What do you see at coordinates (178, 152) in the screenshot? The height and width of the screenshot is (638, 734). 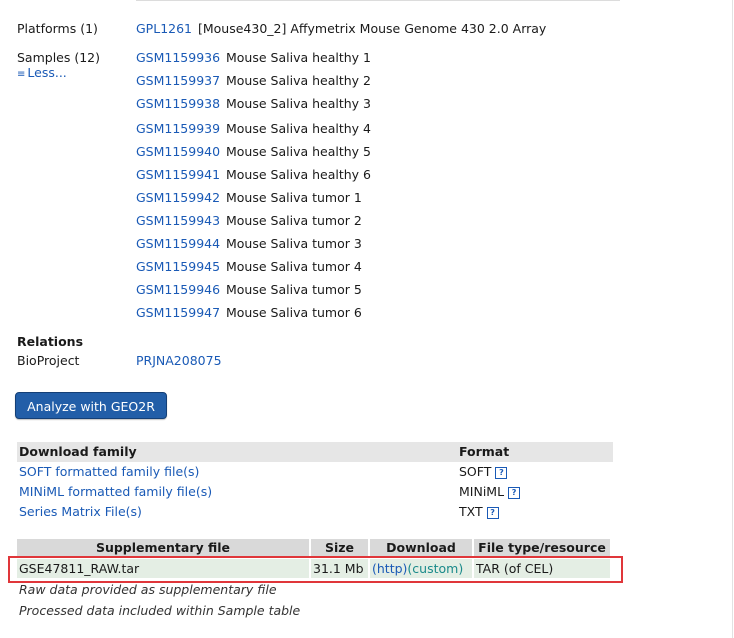 I see `sample-accession-link: GSM1159940` at bounding box center [178, 152].